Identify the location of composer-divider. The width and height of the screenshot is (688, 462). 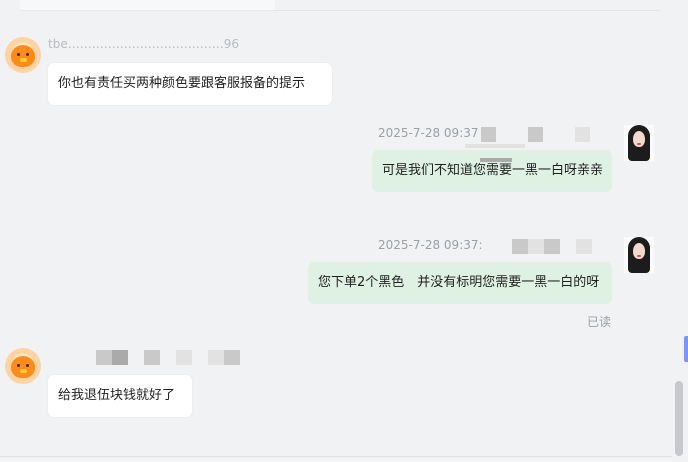
(336, 456).